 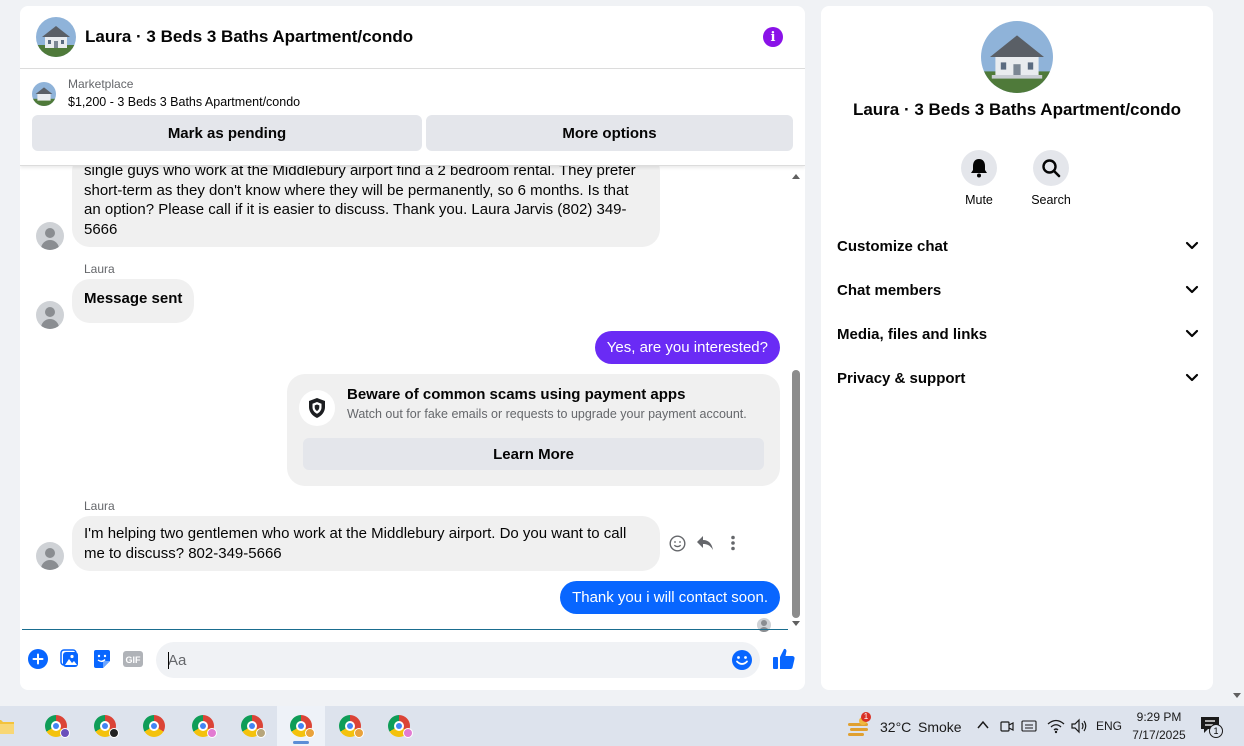 I want to click on message-sent-bubble: Message sent, so click(x=133, y=301).